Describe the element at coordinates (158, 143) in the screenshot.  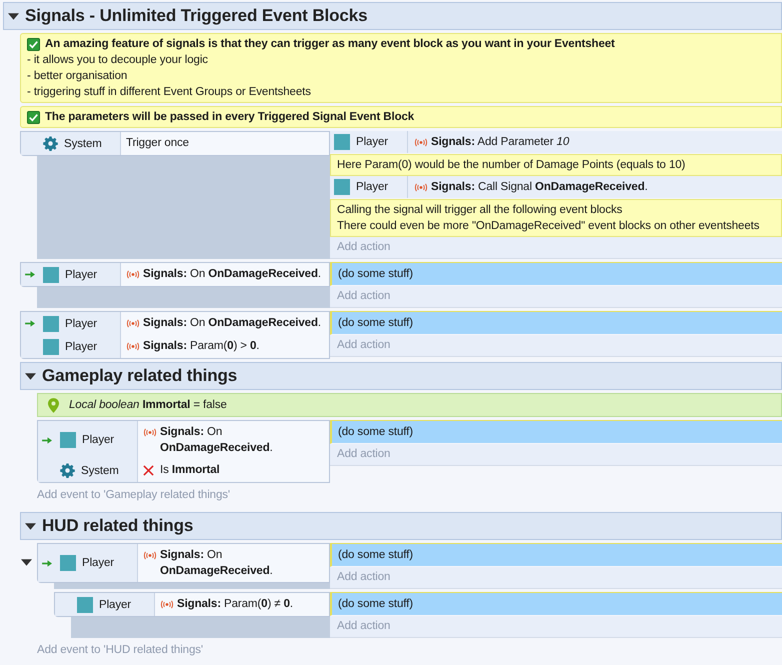
I see `condition-text: Trigger once` at that location.